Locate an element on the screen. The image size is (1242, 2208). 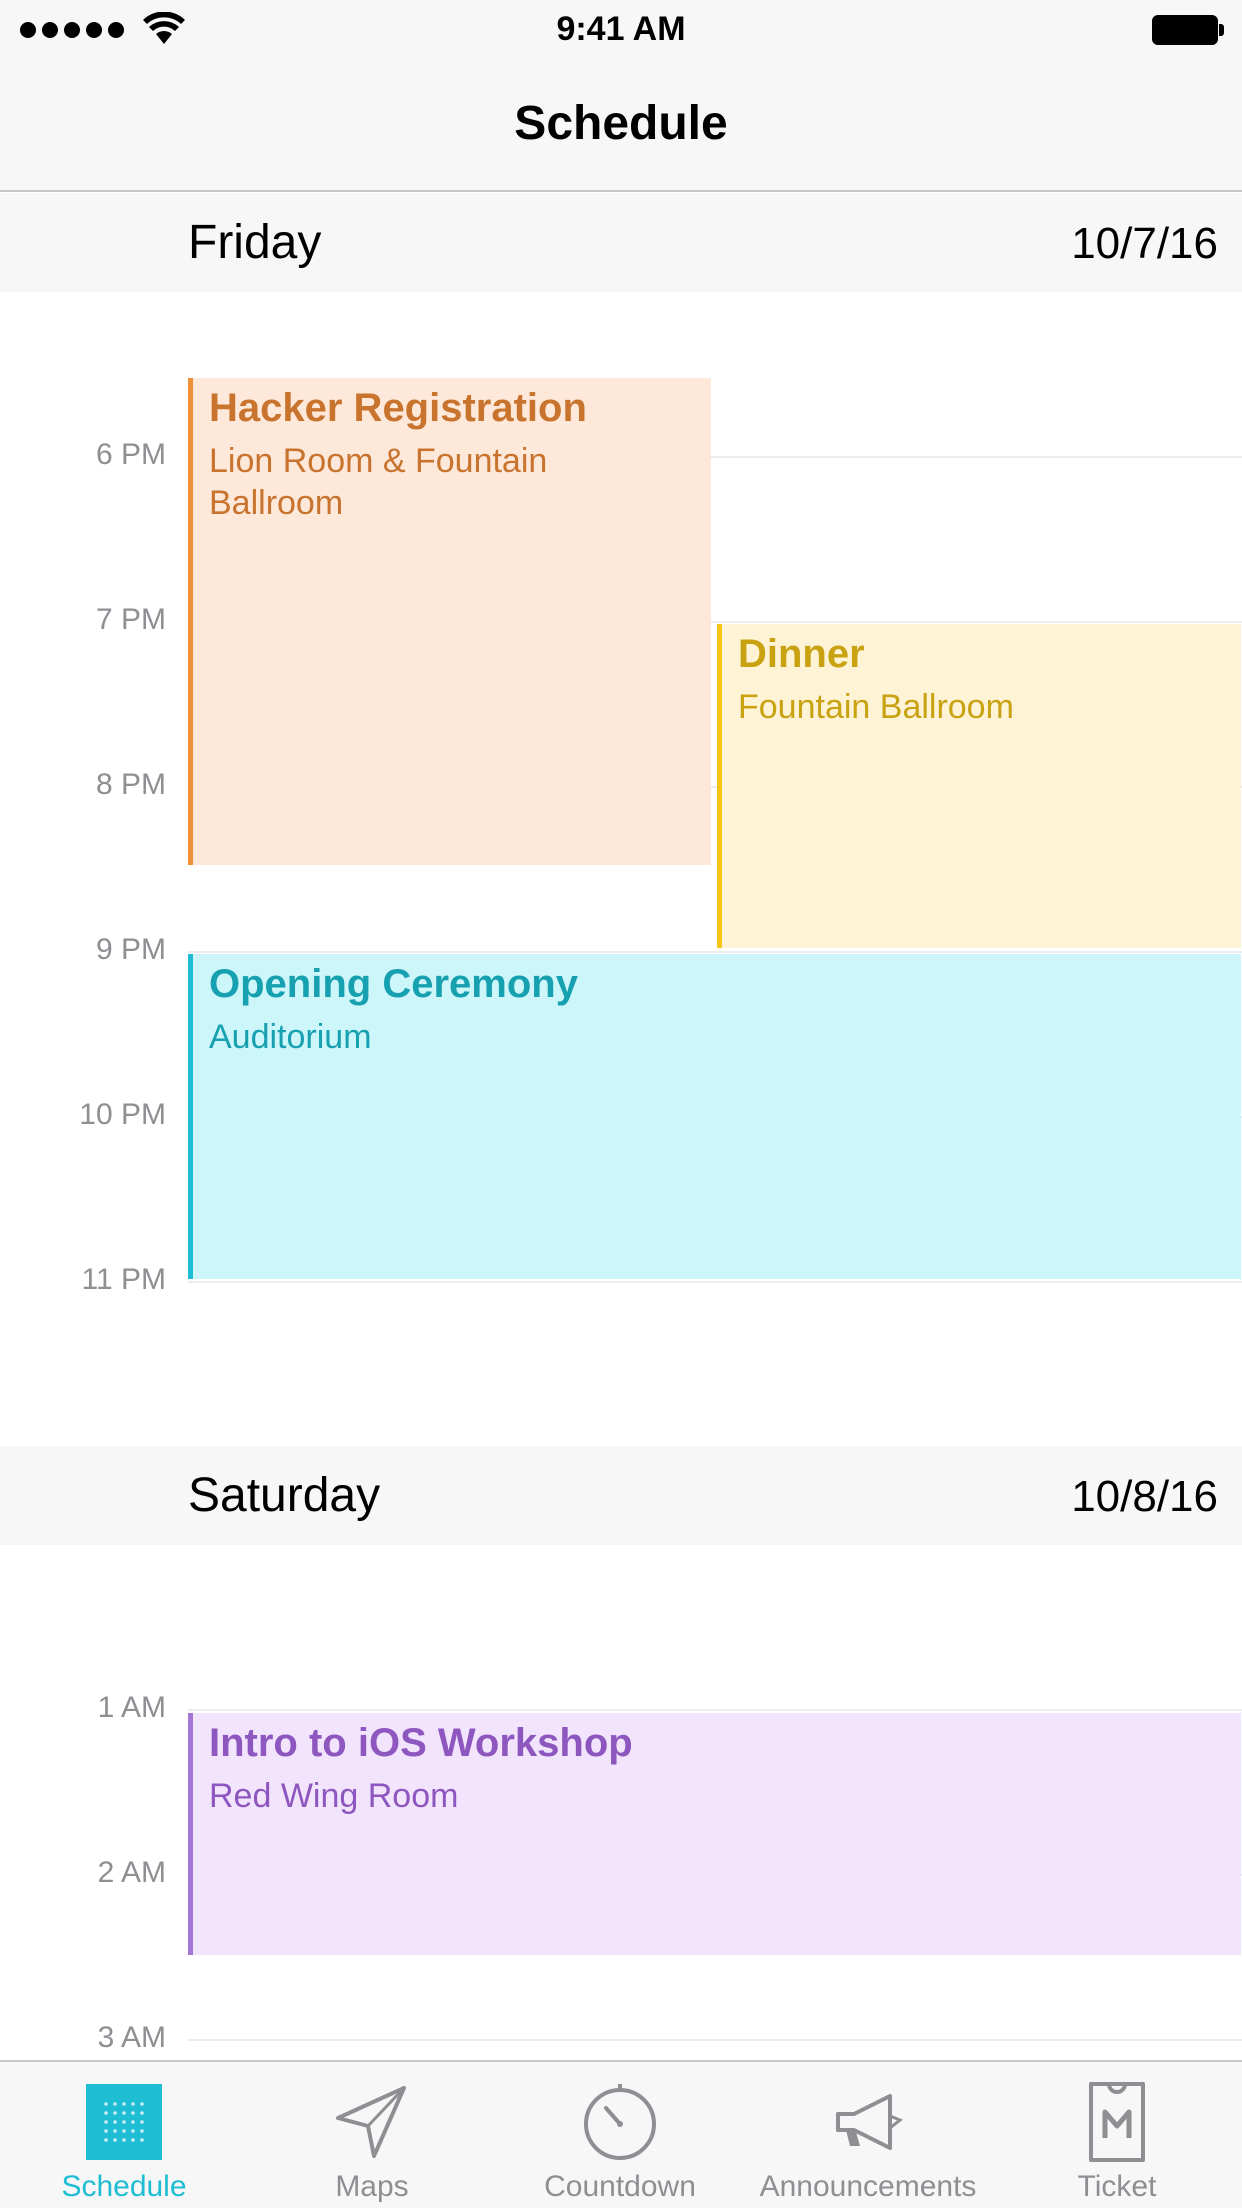
location-arrow-icon is located at coordinates (371, 2122).